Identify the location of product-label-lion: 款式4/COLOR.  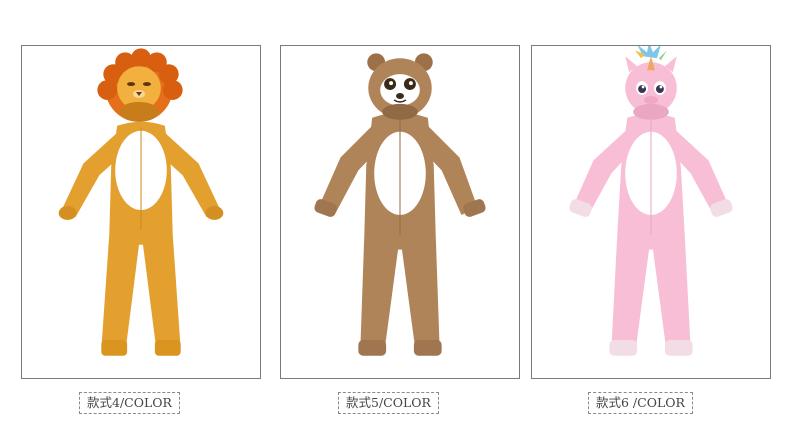
(129, 403).